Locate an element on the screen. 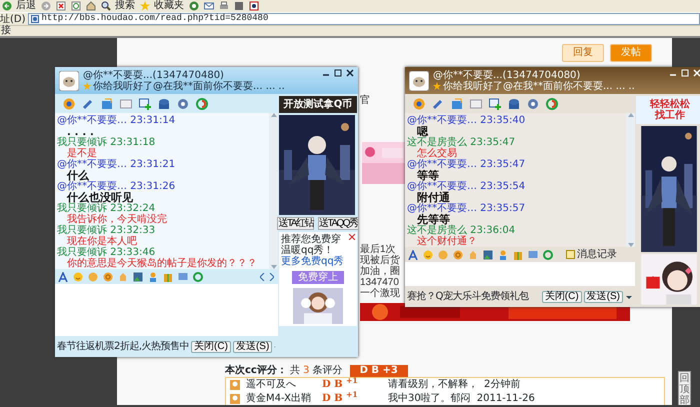 The image size is (700, 407). post-text: 1347470 is located at coordinates (379, 282).